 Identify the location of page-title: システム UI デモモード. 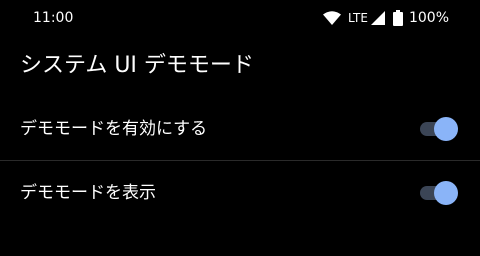
(137, 65).